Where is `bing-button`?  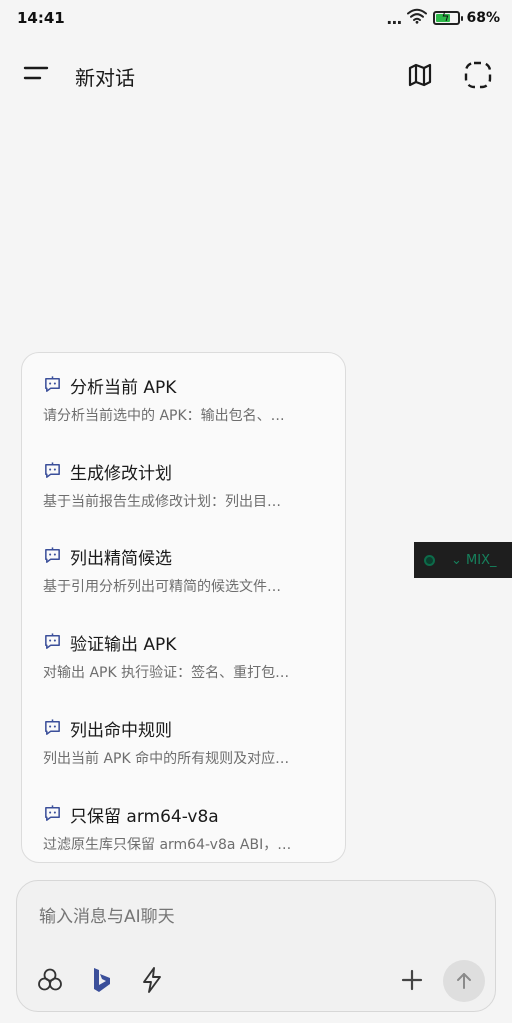
bing-button is located at coordinates (101, 980).